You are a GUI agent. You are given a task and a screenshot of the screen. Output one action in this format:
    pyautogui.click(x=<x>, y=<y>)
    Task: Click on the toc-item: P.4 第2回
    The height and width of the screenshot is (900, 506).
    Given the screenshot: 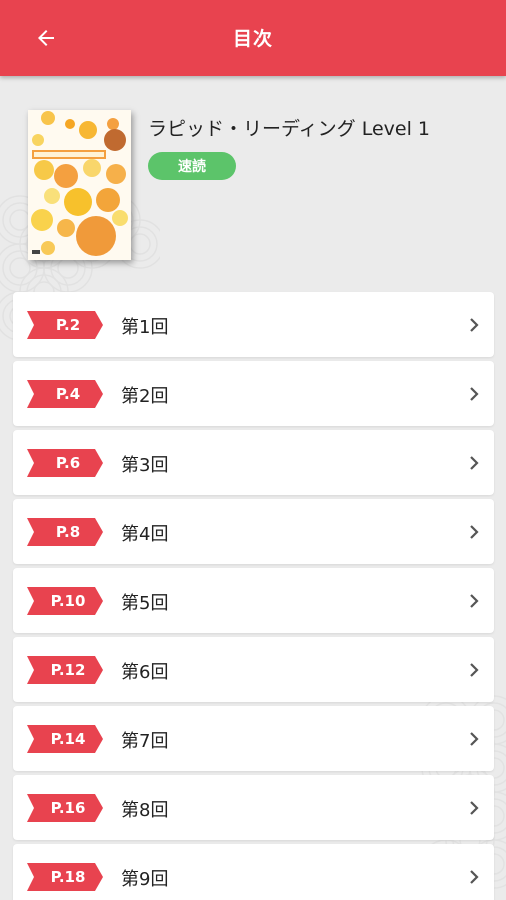 What is the action you would take?
    pyautogui.click(x=253, y=393)
    